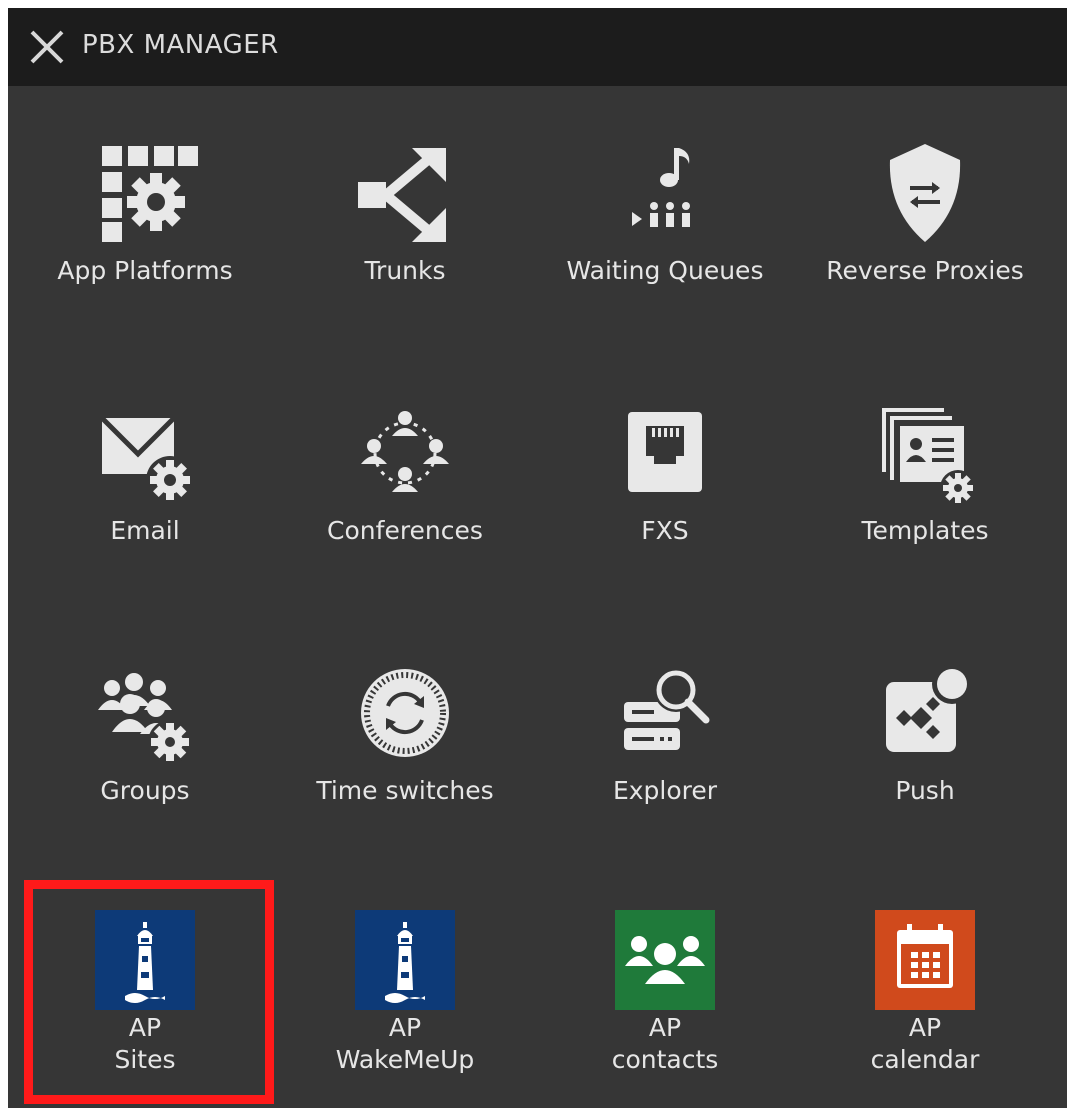 Image resolution: width=1075 pixels, height=1108 pixels. I want to click on tile-label: AP contacts, so click(665, 1044).